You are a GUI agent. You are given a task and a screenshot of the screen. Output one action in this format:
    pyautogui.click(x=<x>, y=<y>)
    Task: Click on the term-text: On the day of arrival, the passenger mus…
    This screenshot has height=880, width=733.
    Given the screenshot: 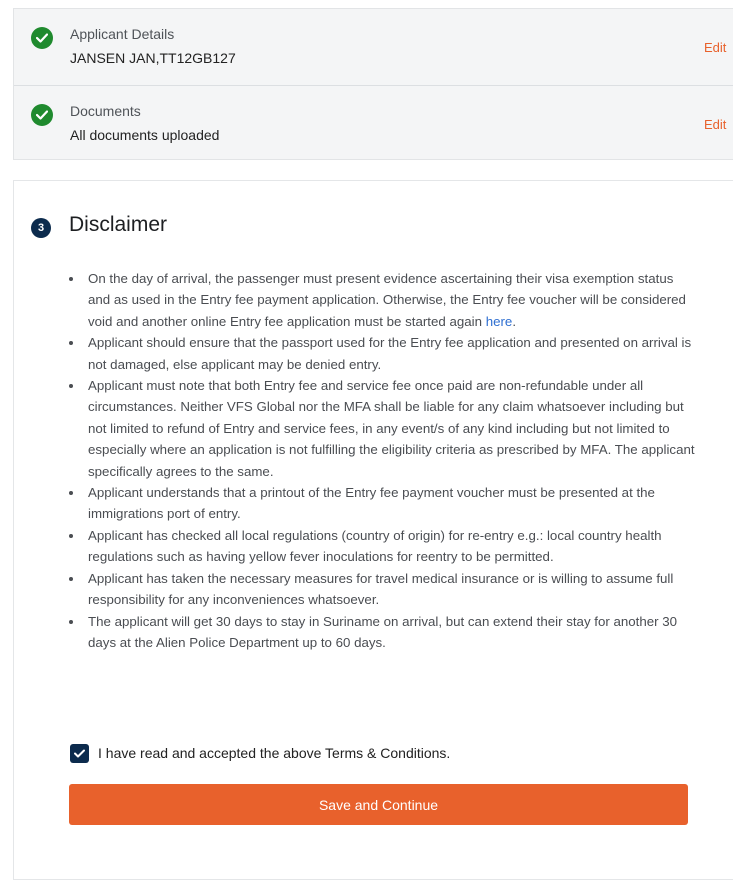 What is the action you would take?
    pyautogui.click(x=387, y=300)
    